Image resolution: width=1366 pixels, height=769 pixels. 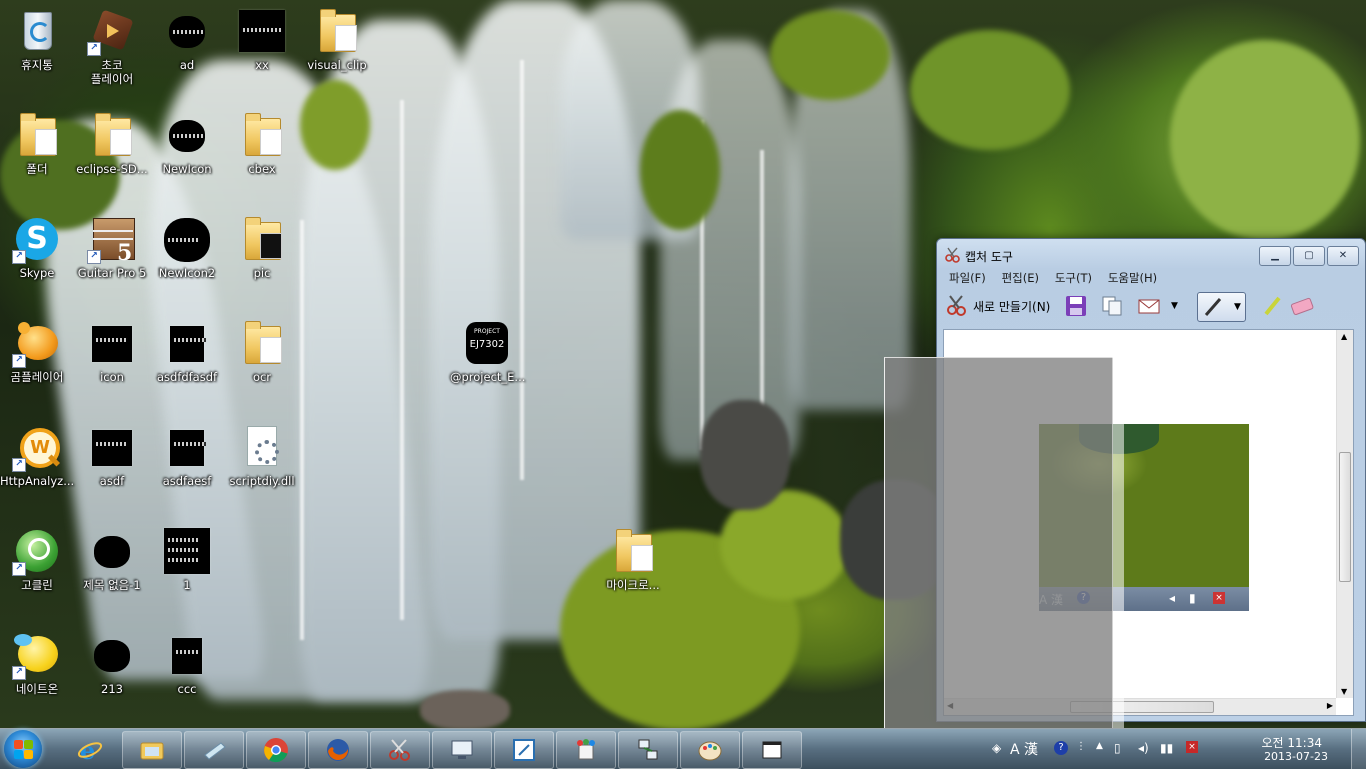 I want to click on nateon-shortcut: ↗ 네이트온, so click(x=37, y=672).